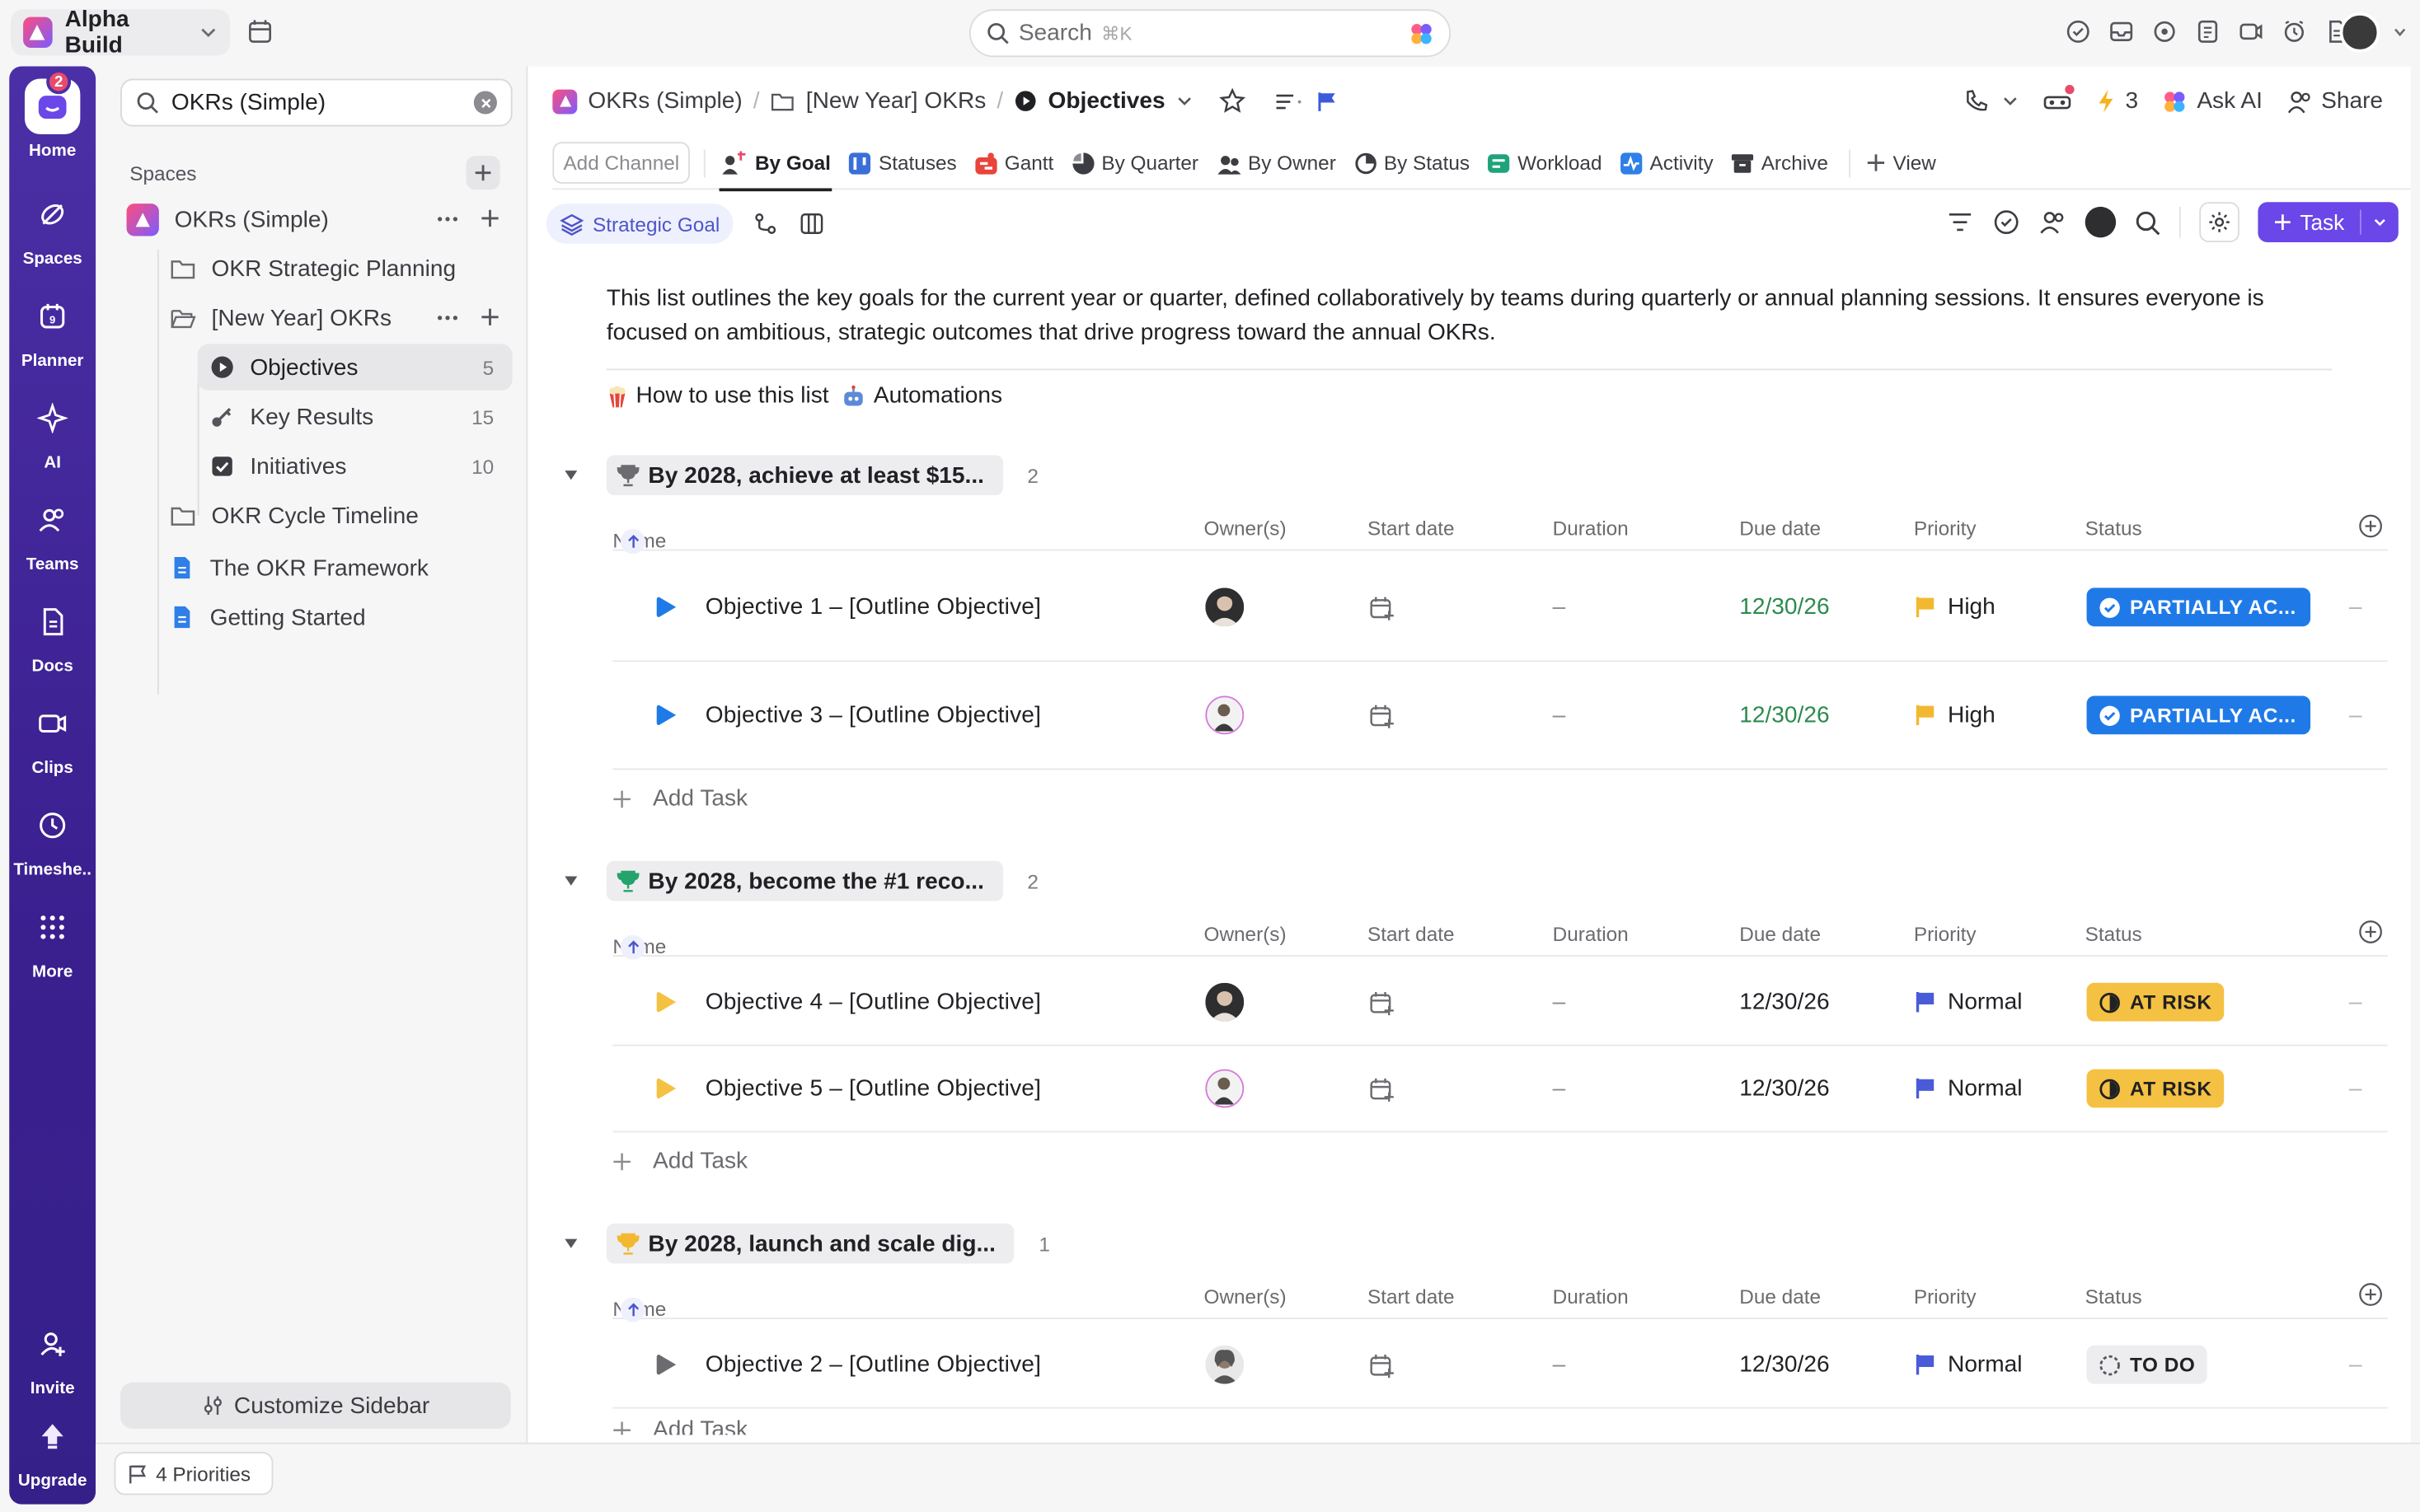 The image size is (2420, 1512). What do you see at coordinates (922, 395) in the screenshot?
I see `automations-link: Automations` at bounding box center [922, 395].